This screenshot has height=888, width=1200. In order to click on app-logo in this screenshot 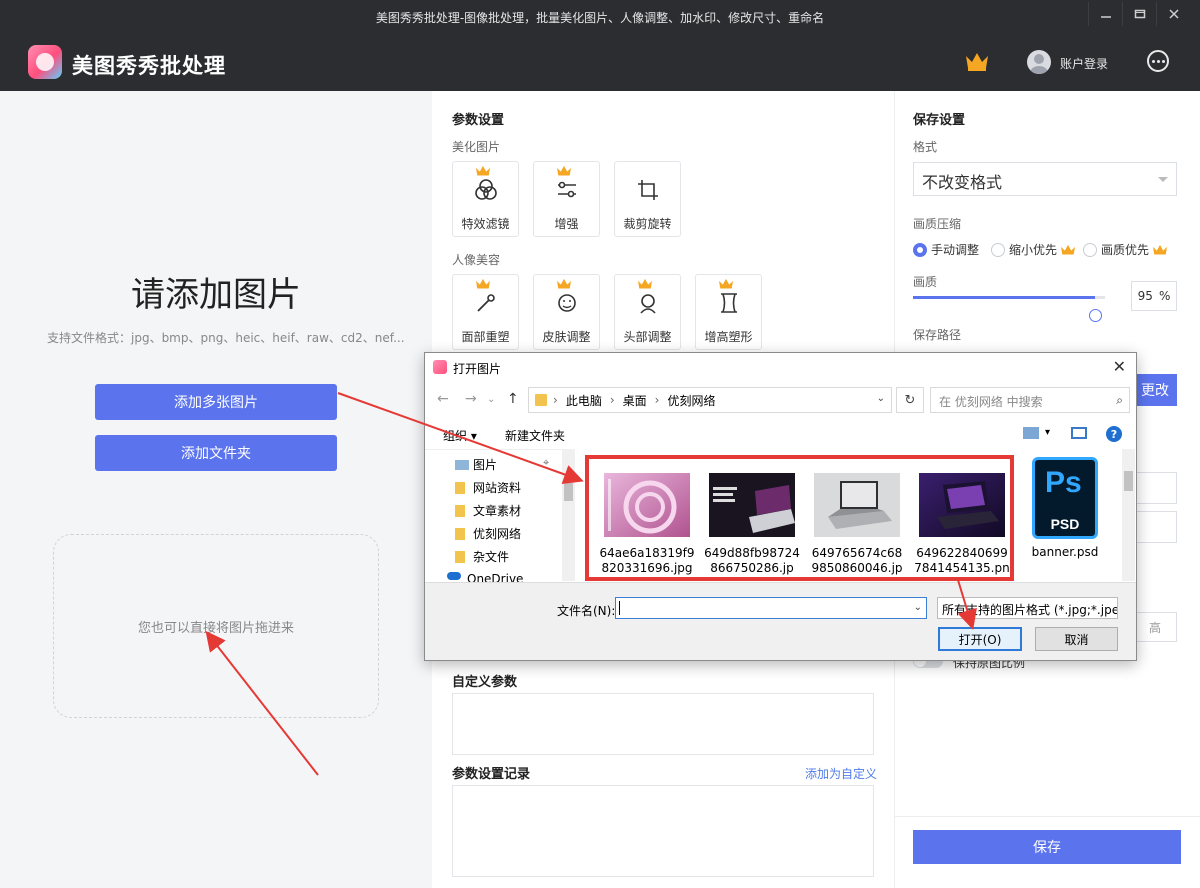, I will do `click(45, 62)`.